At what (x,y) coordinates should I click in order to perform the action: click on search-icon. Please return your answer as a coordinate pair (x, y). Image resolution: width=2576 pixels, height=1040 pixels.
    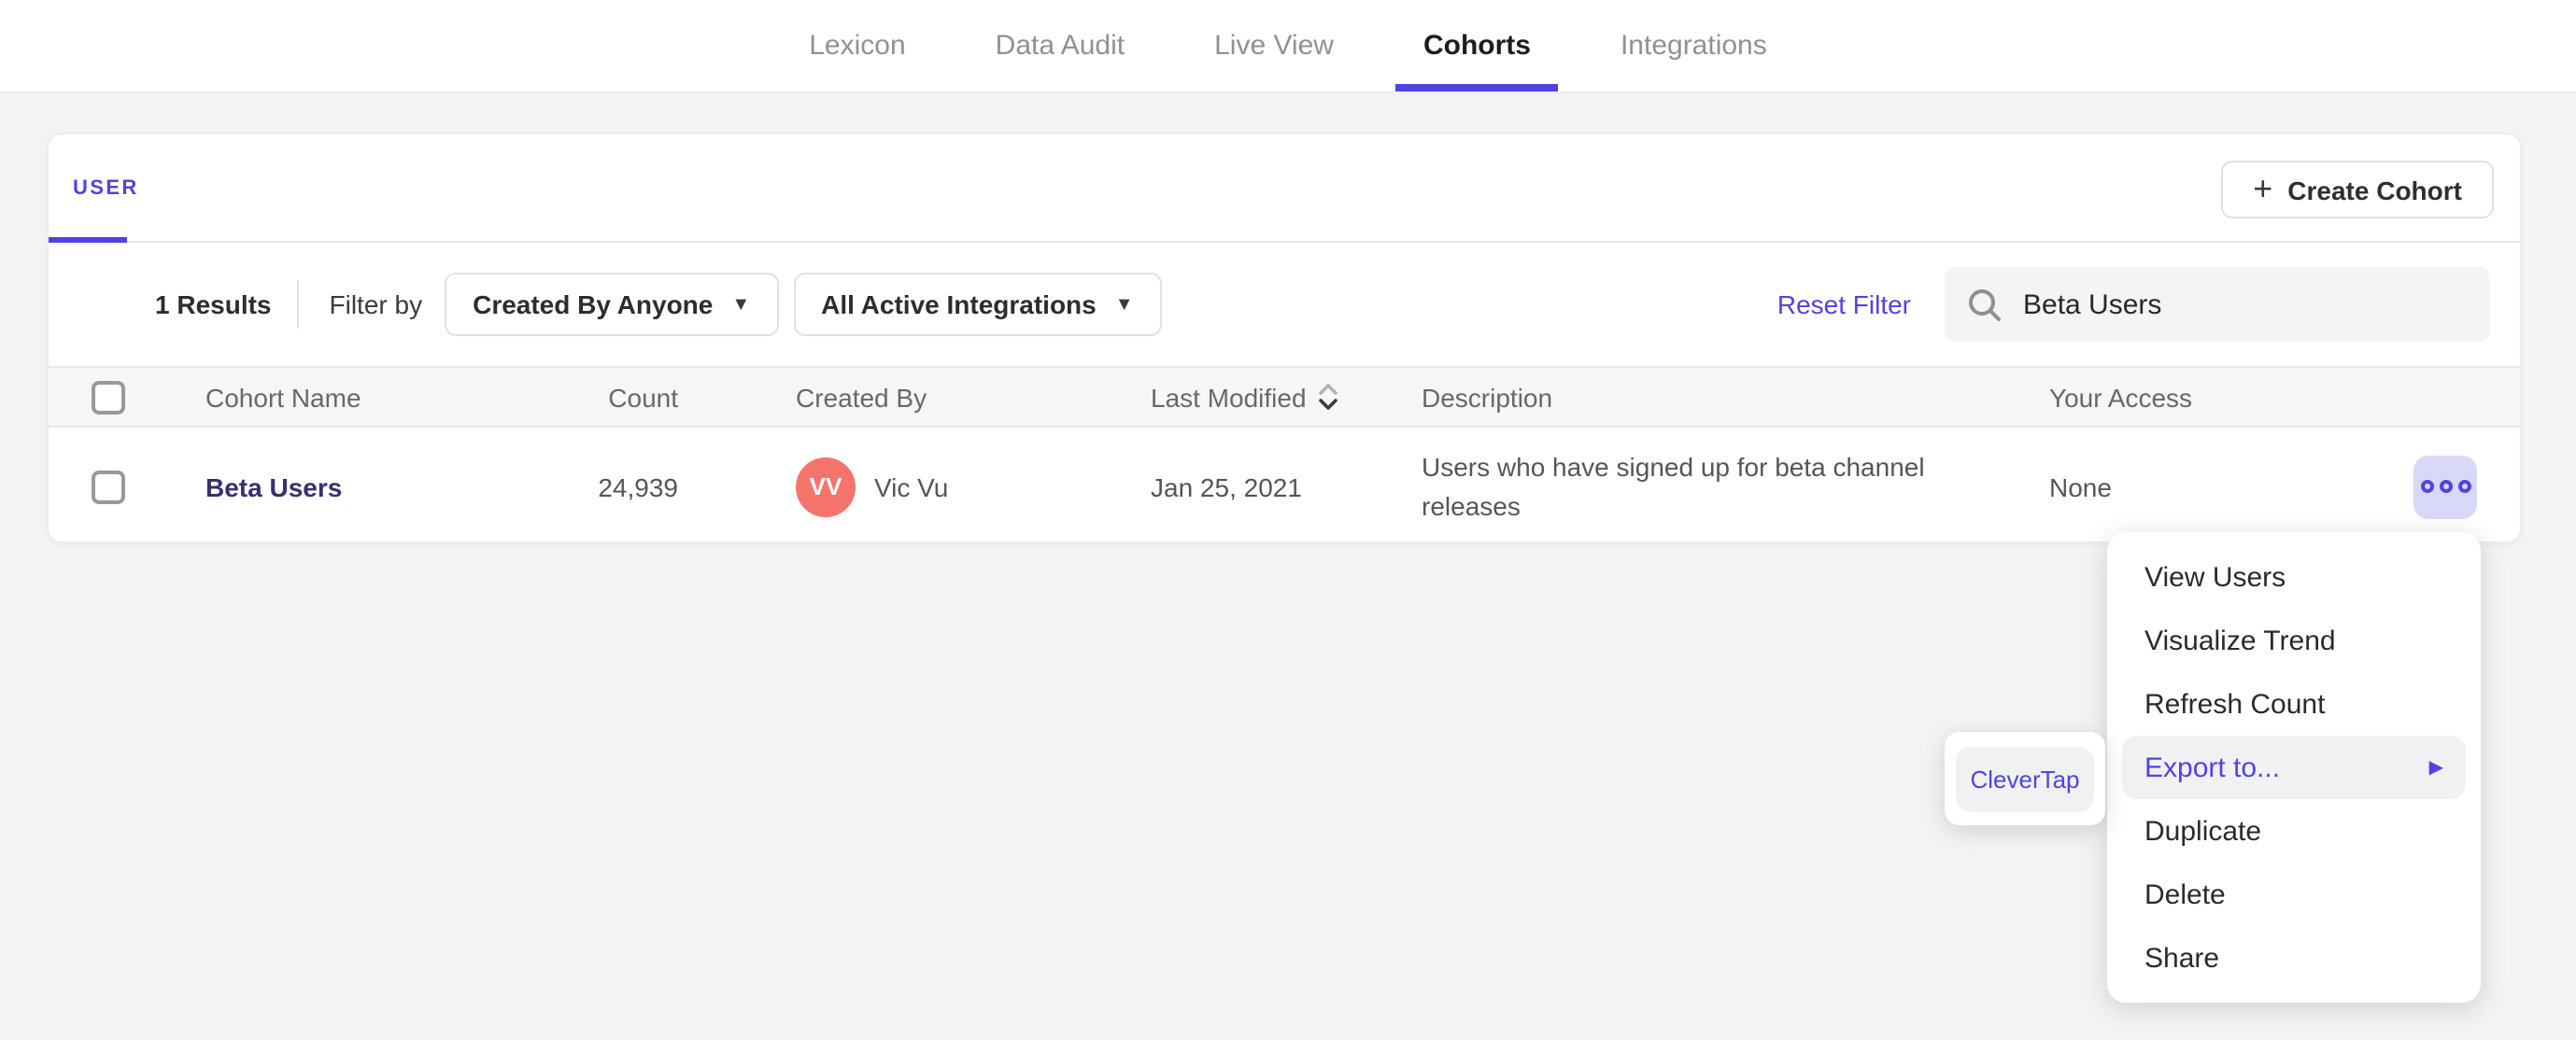
    Looking at the image, I should click on (1985, 304).